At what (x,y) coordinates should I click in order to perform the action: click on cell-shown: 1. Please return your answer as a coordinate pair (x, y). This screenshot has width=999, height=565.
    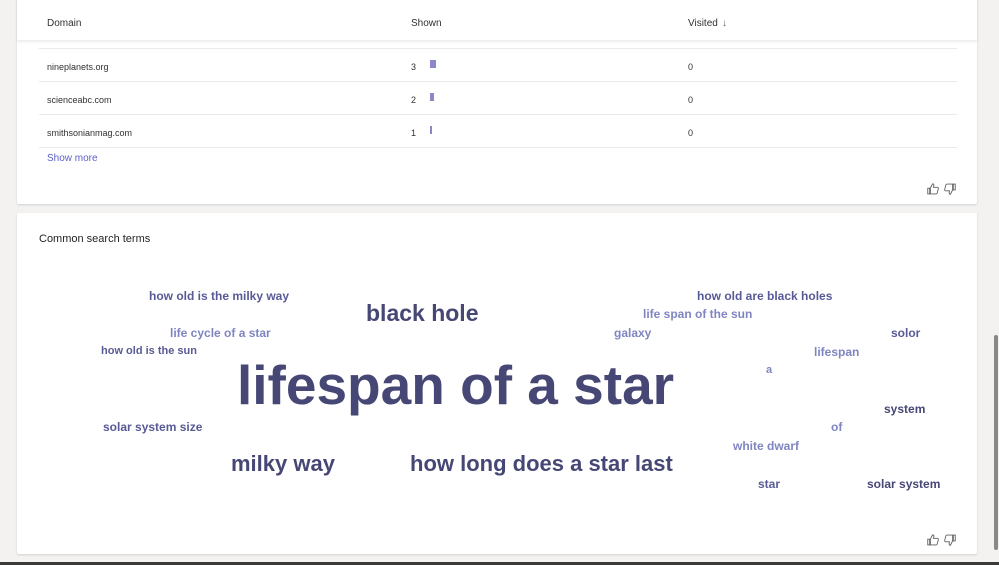
    Looking at the image, I should click on (414, 133).